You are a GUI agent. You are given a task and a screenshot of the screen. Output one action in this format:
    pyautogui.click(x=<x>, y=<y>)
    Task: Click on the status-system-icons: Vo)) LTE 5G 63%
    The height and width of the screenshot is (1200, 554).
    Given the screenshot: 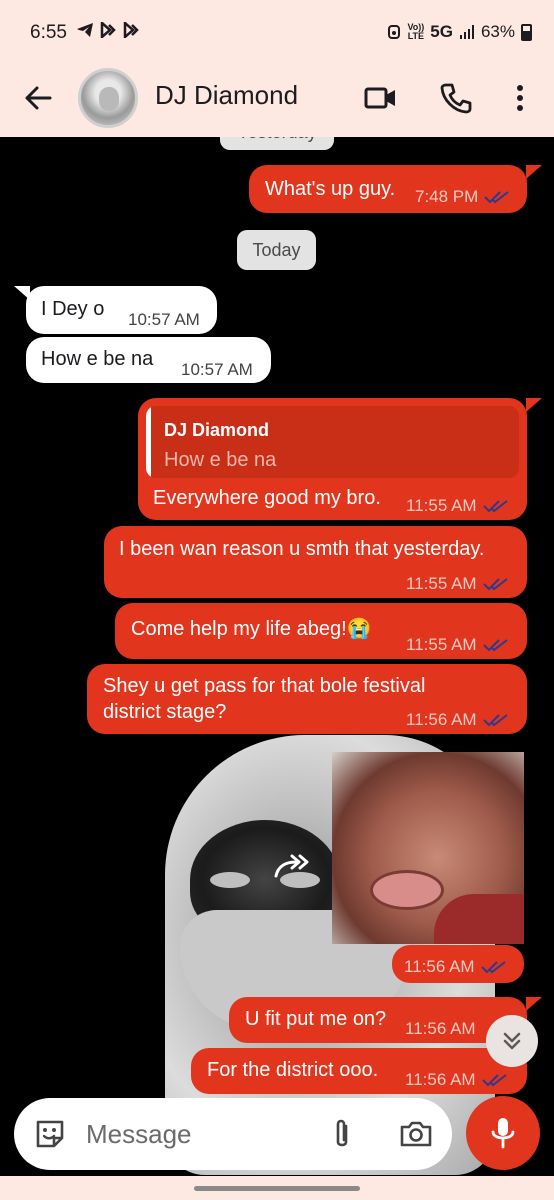 What is the action you would take?
    pyautogui.click(x=459, y=32)
    